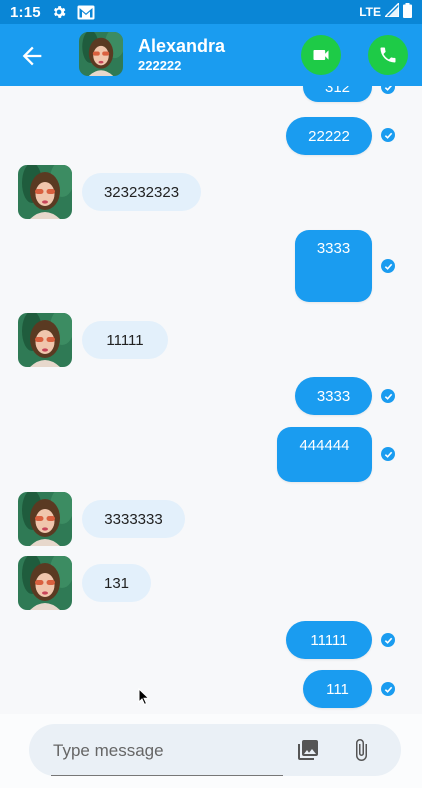  Describe the element at coordinates (337, 94) in the screenshot. I see `message-bubble-outgoing: 312` at that location.